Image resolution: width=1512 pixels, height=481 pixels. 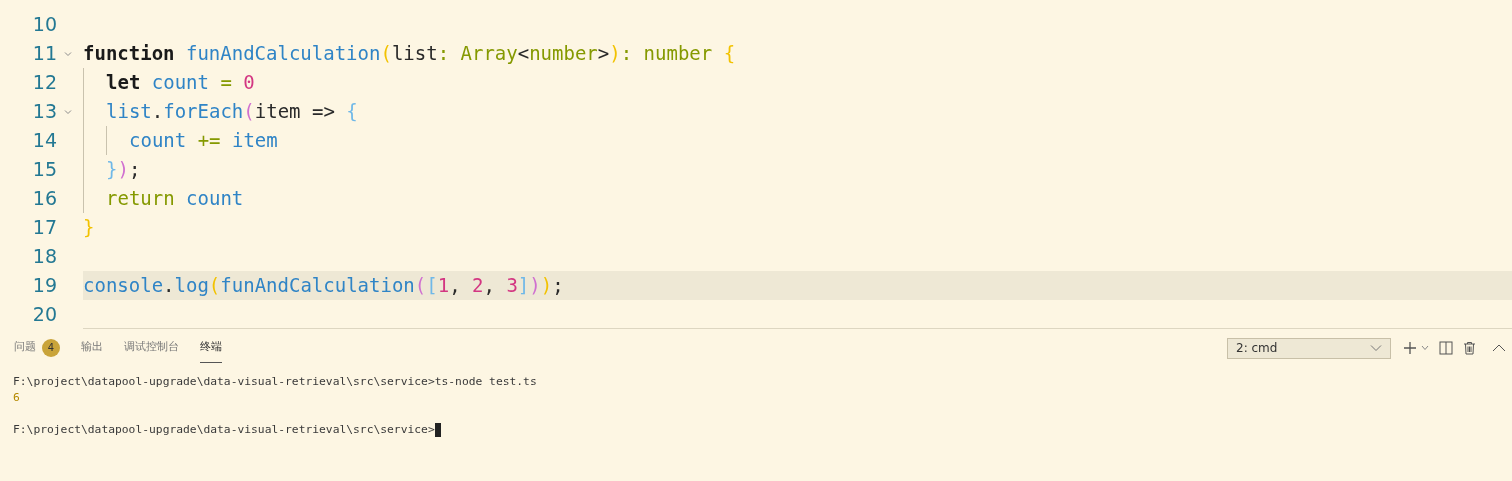 What do you see at coordinates (44, 257) in the screenshot?
I see `line-number: 18` at bounding box center [44, 257].